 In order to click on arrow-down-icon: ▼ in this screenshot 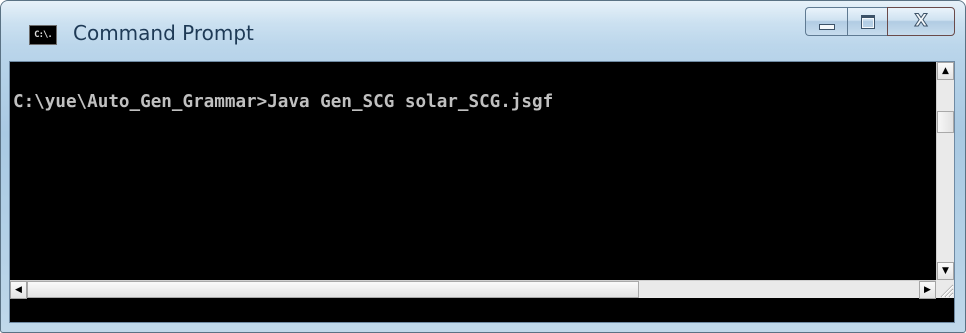, I will do `click(945, 271)`.